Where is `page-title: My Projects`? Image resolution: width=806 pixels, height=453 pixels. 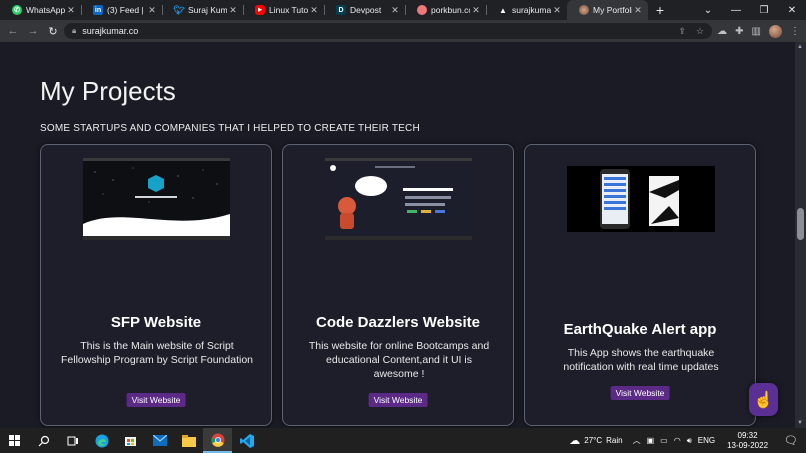 page-title: My Projects is located at coordinates (108, 91).